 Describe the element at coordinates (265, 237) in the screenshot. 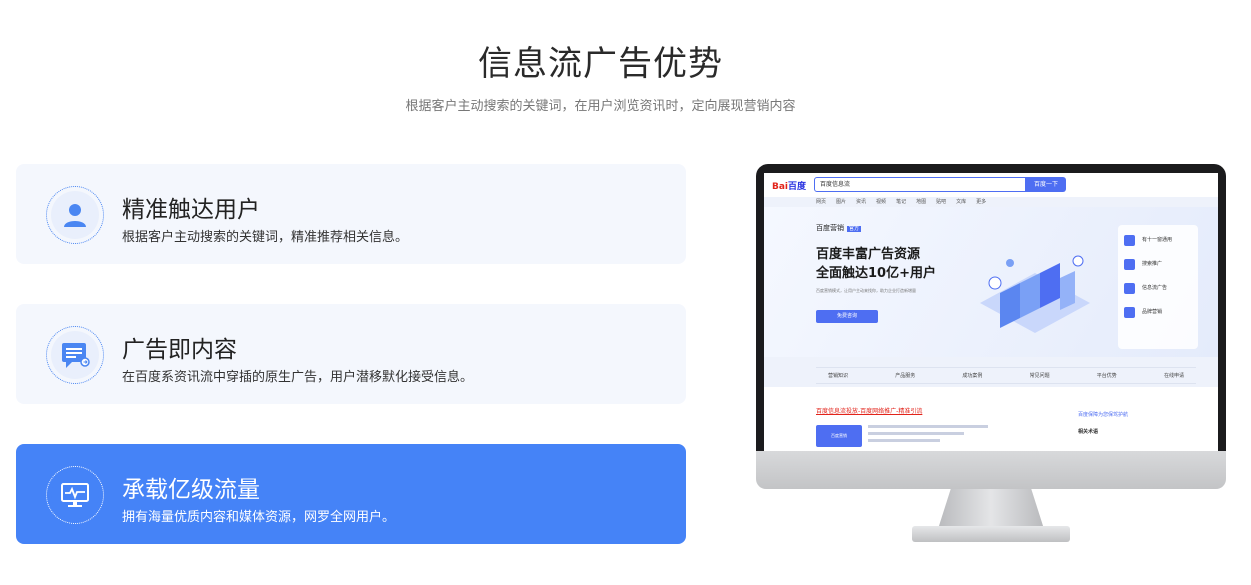

I see `card-description: 根据客户主动搜索的关键词，精准推荐相关信息。` at that location.